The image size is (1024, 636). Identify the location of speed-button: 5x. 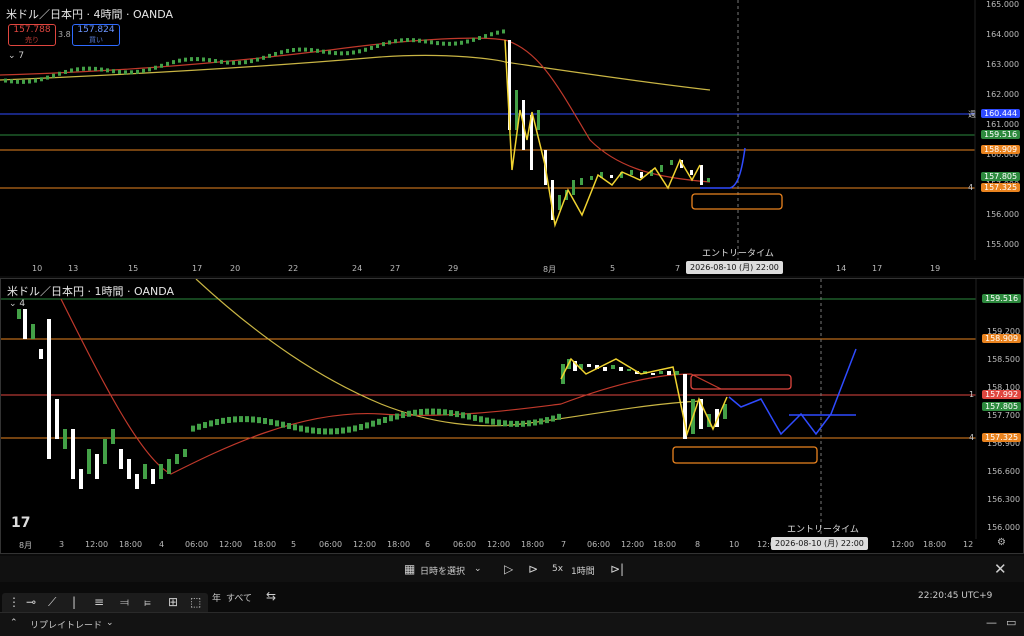
(557, 569).